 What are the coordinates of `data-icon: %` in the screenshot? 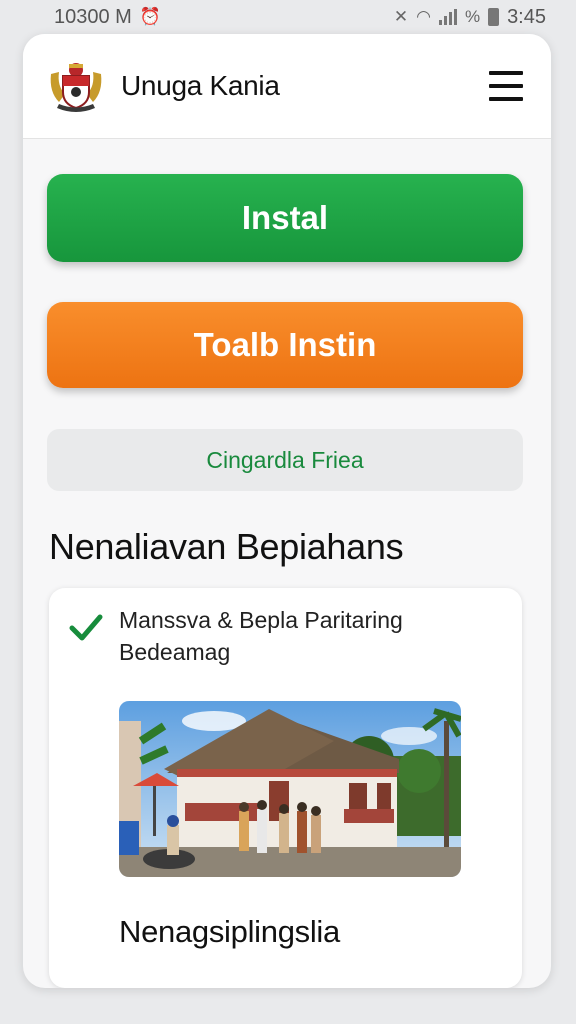 It's located at (472, 16).